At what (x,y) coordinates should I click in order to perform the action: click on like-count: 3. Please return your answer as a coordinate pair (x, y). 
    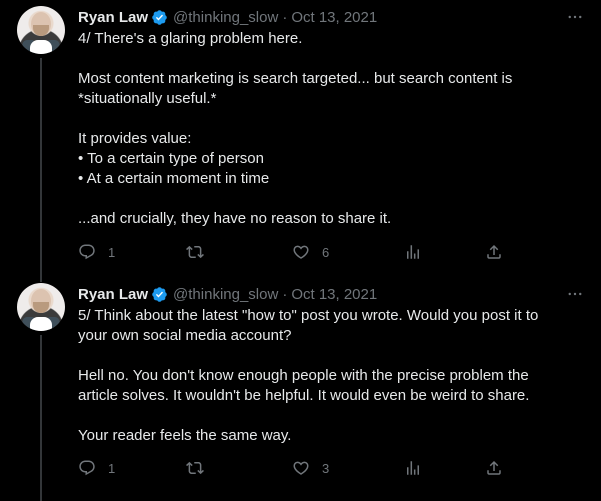
    Looking at the image, I should click on (326, 468).